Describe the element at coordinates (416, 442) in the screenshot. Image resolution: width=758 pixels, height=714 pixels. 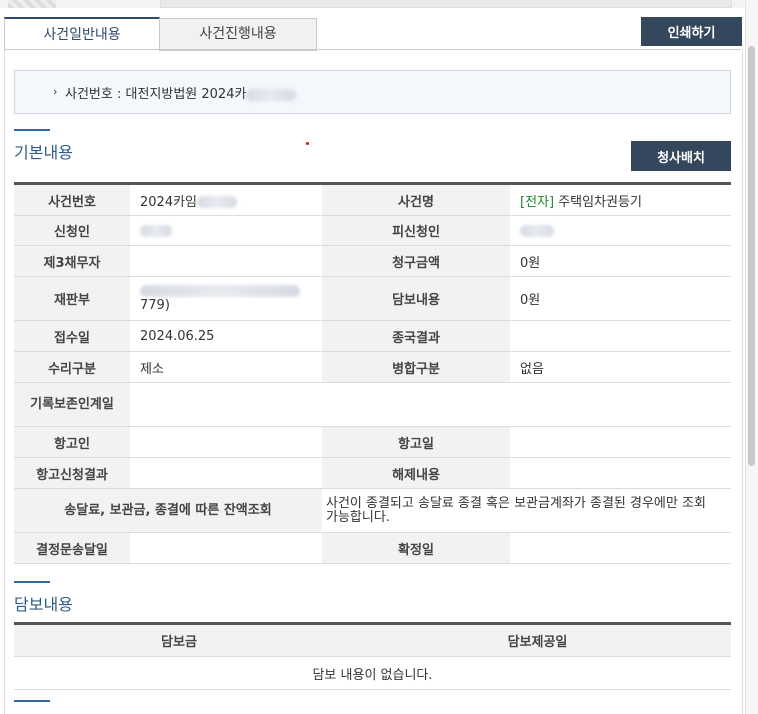
I see `appeal-date-label: 항고일` at that location.